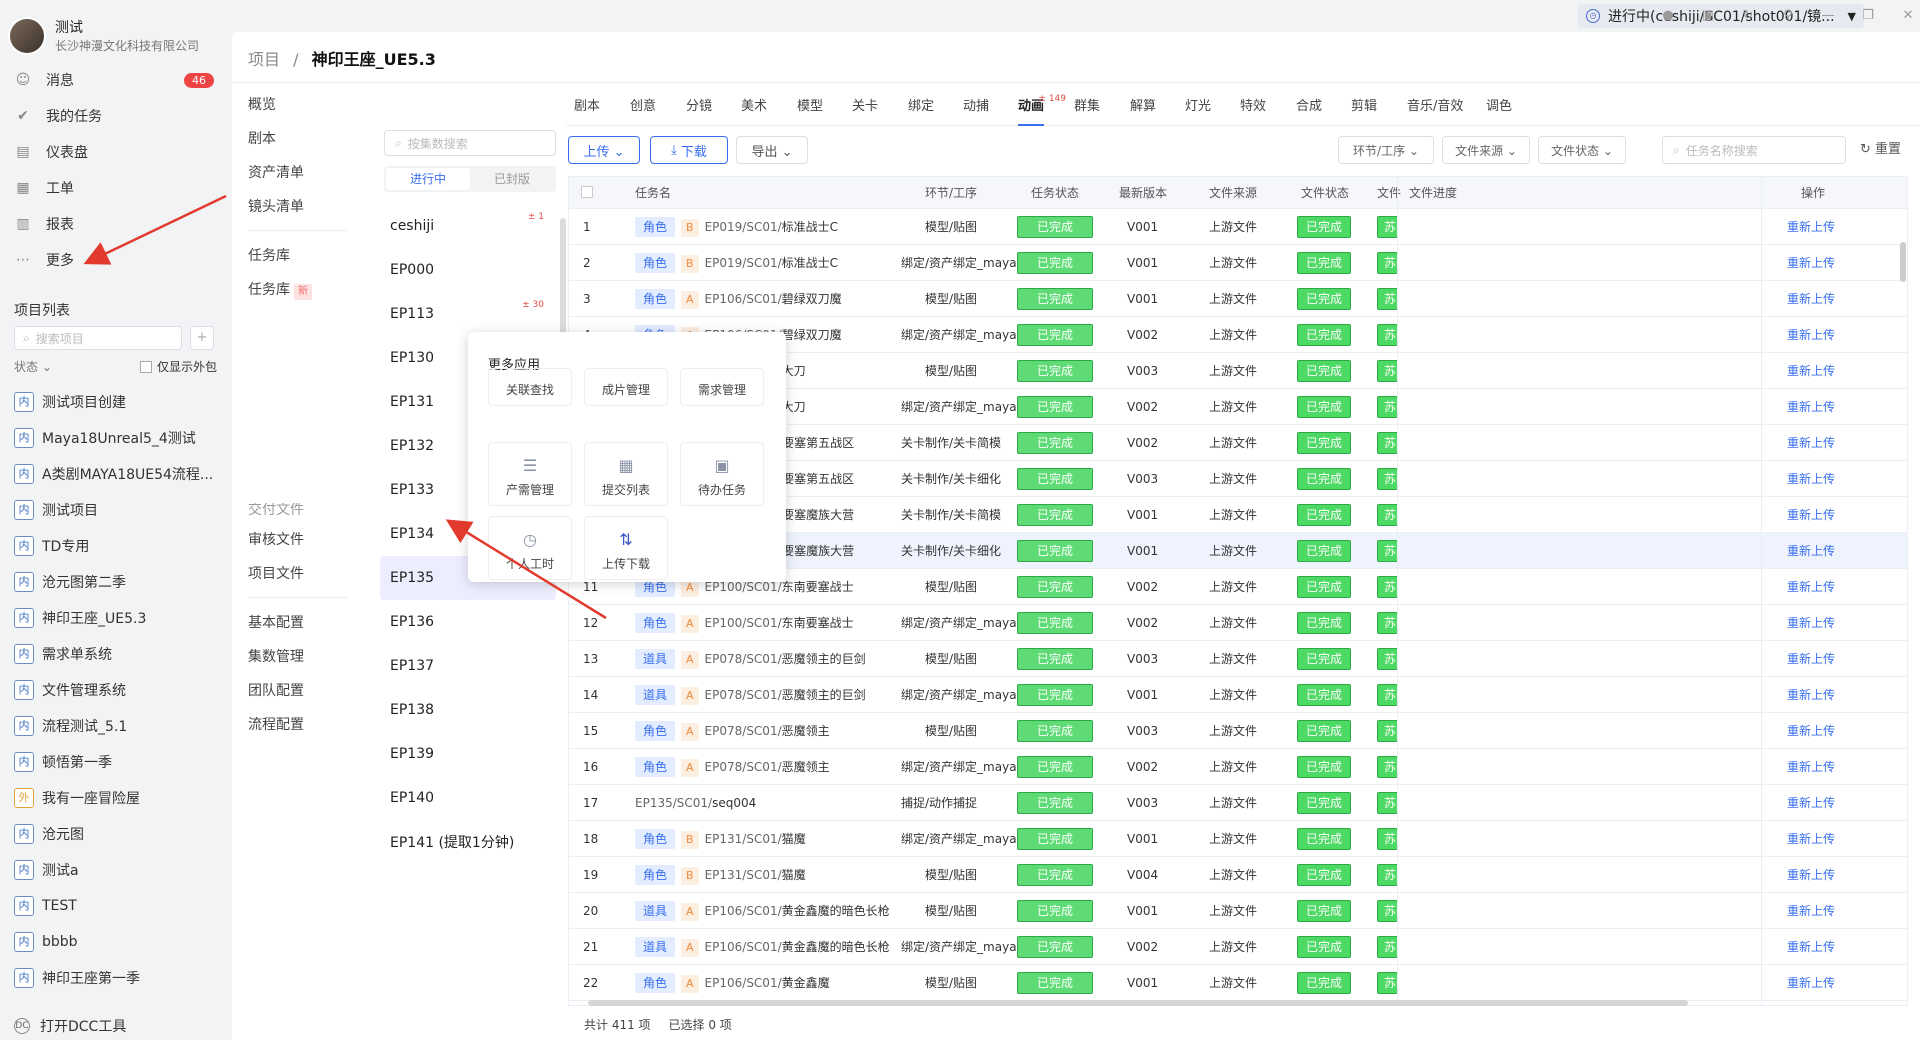  Describe the element at coordinates (1143, 107) in the screenshot. I see `tab-10: 解算` at that location.